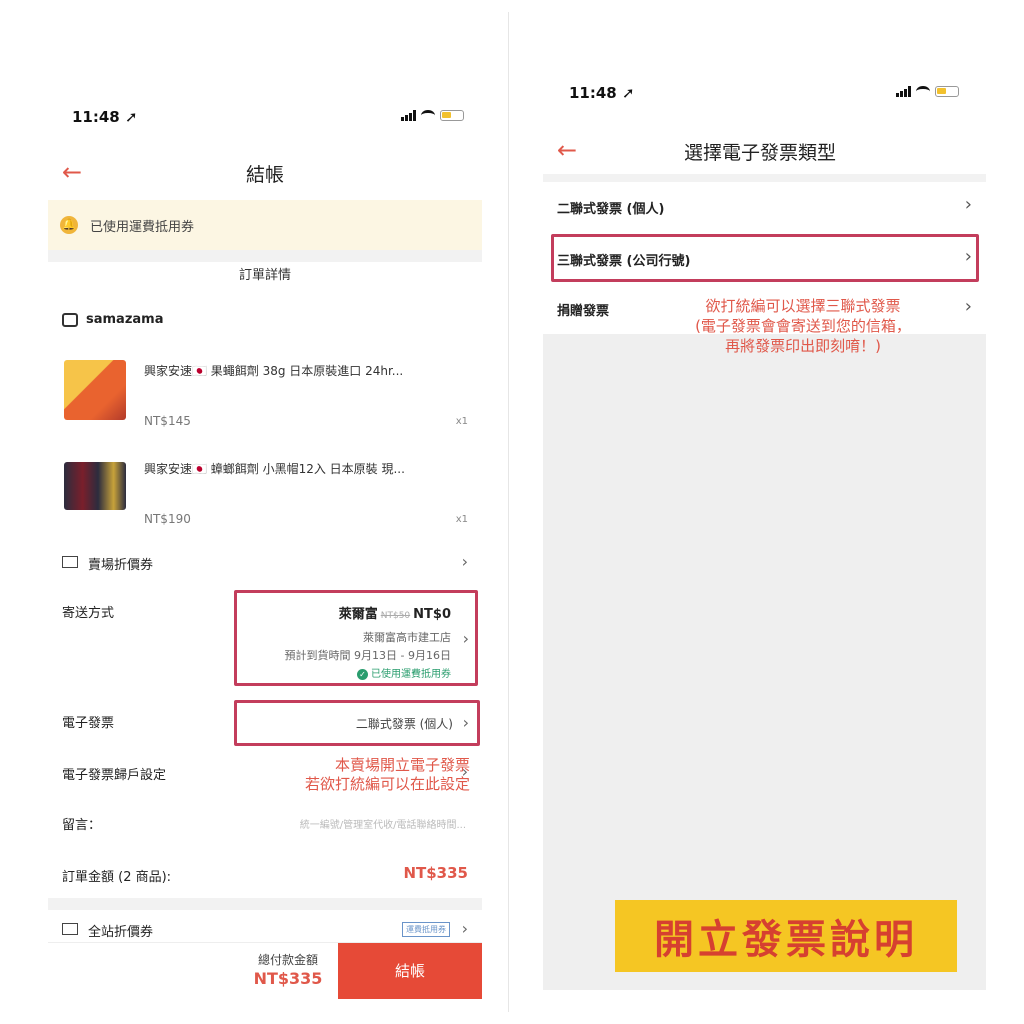  Describe the element at coordinates (167, 421) in the screenshot. I see `product-price: NT$145` at that location.